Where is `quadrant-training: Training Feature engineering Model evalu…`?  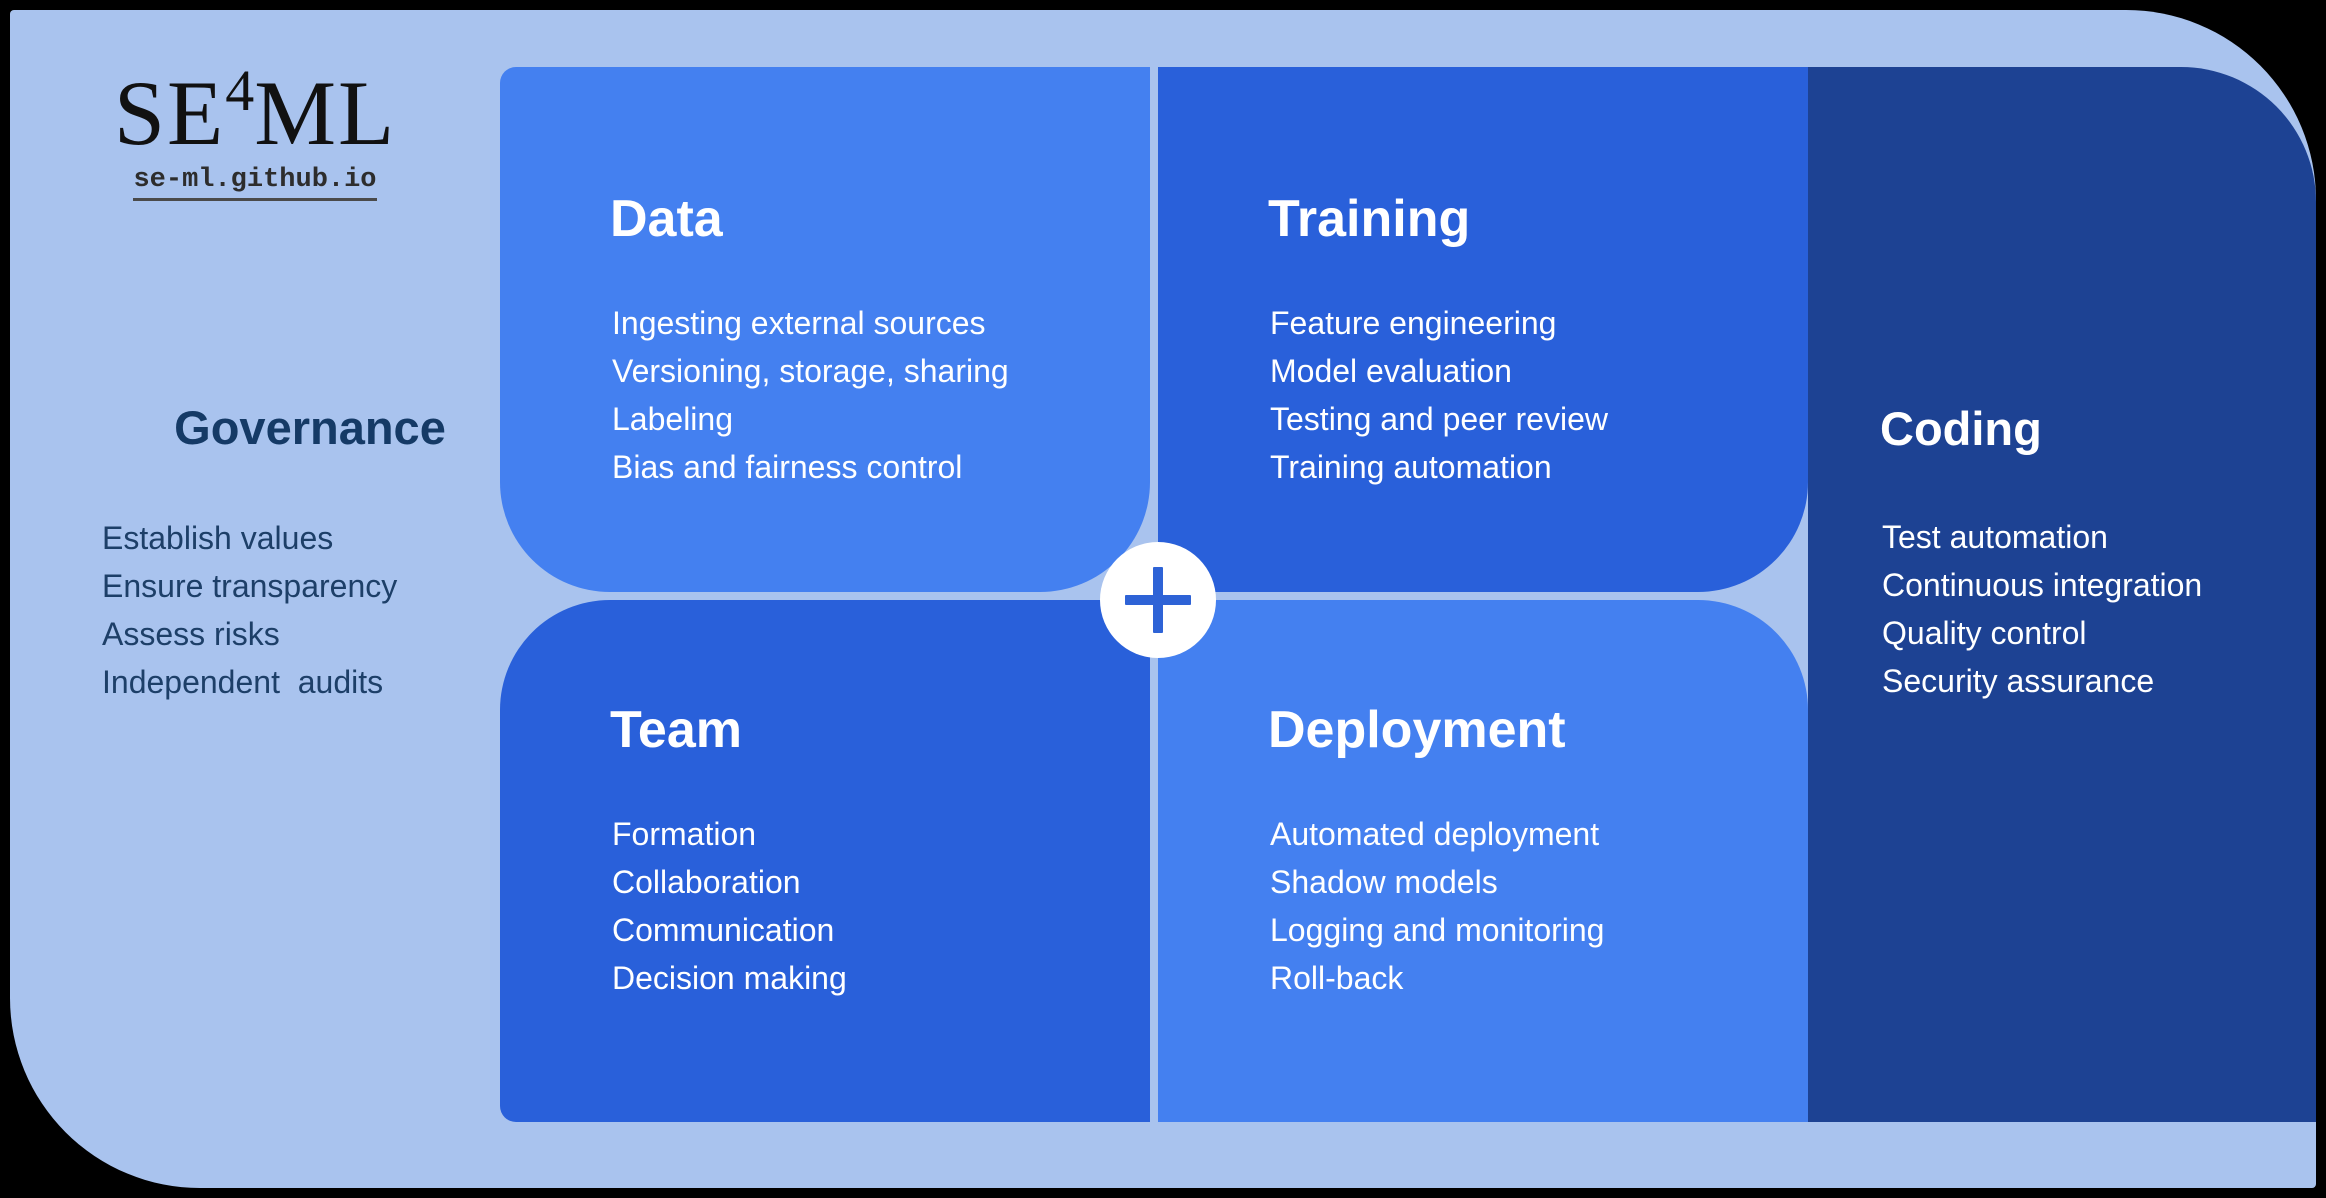
quadrant-training: Training Feature engineering Model evalu… is located at coordinates (1483, 329).